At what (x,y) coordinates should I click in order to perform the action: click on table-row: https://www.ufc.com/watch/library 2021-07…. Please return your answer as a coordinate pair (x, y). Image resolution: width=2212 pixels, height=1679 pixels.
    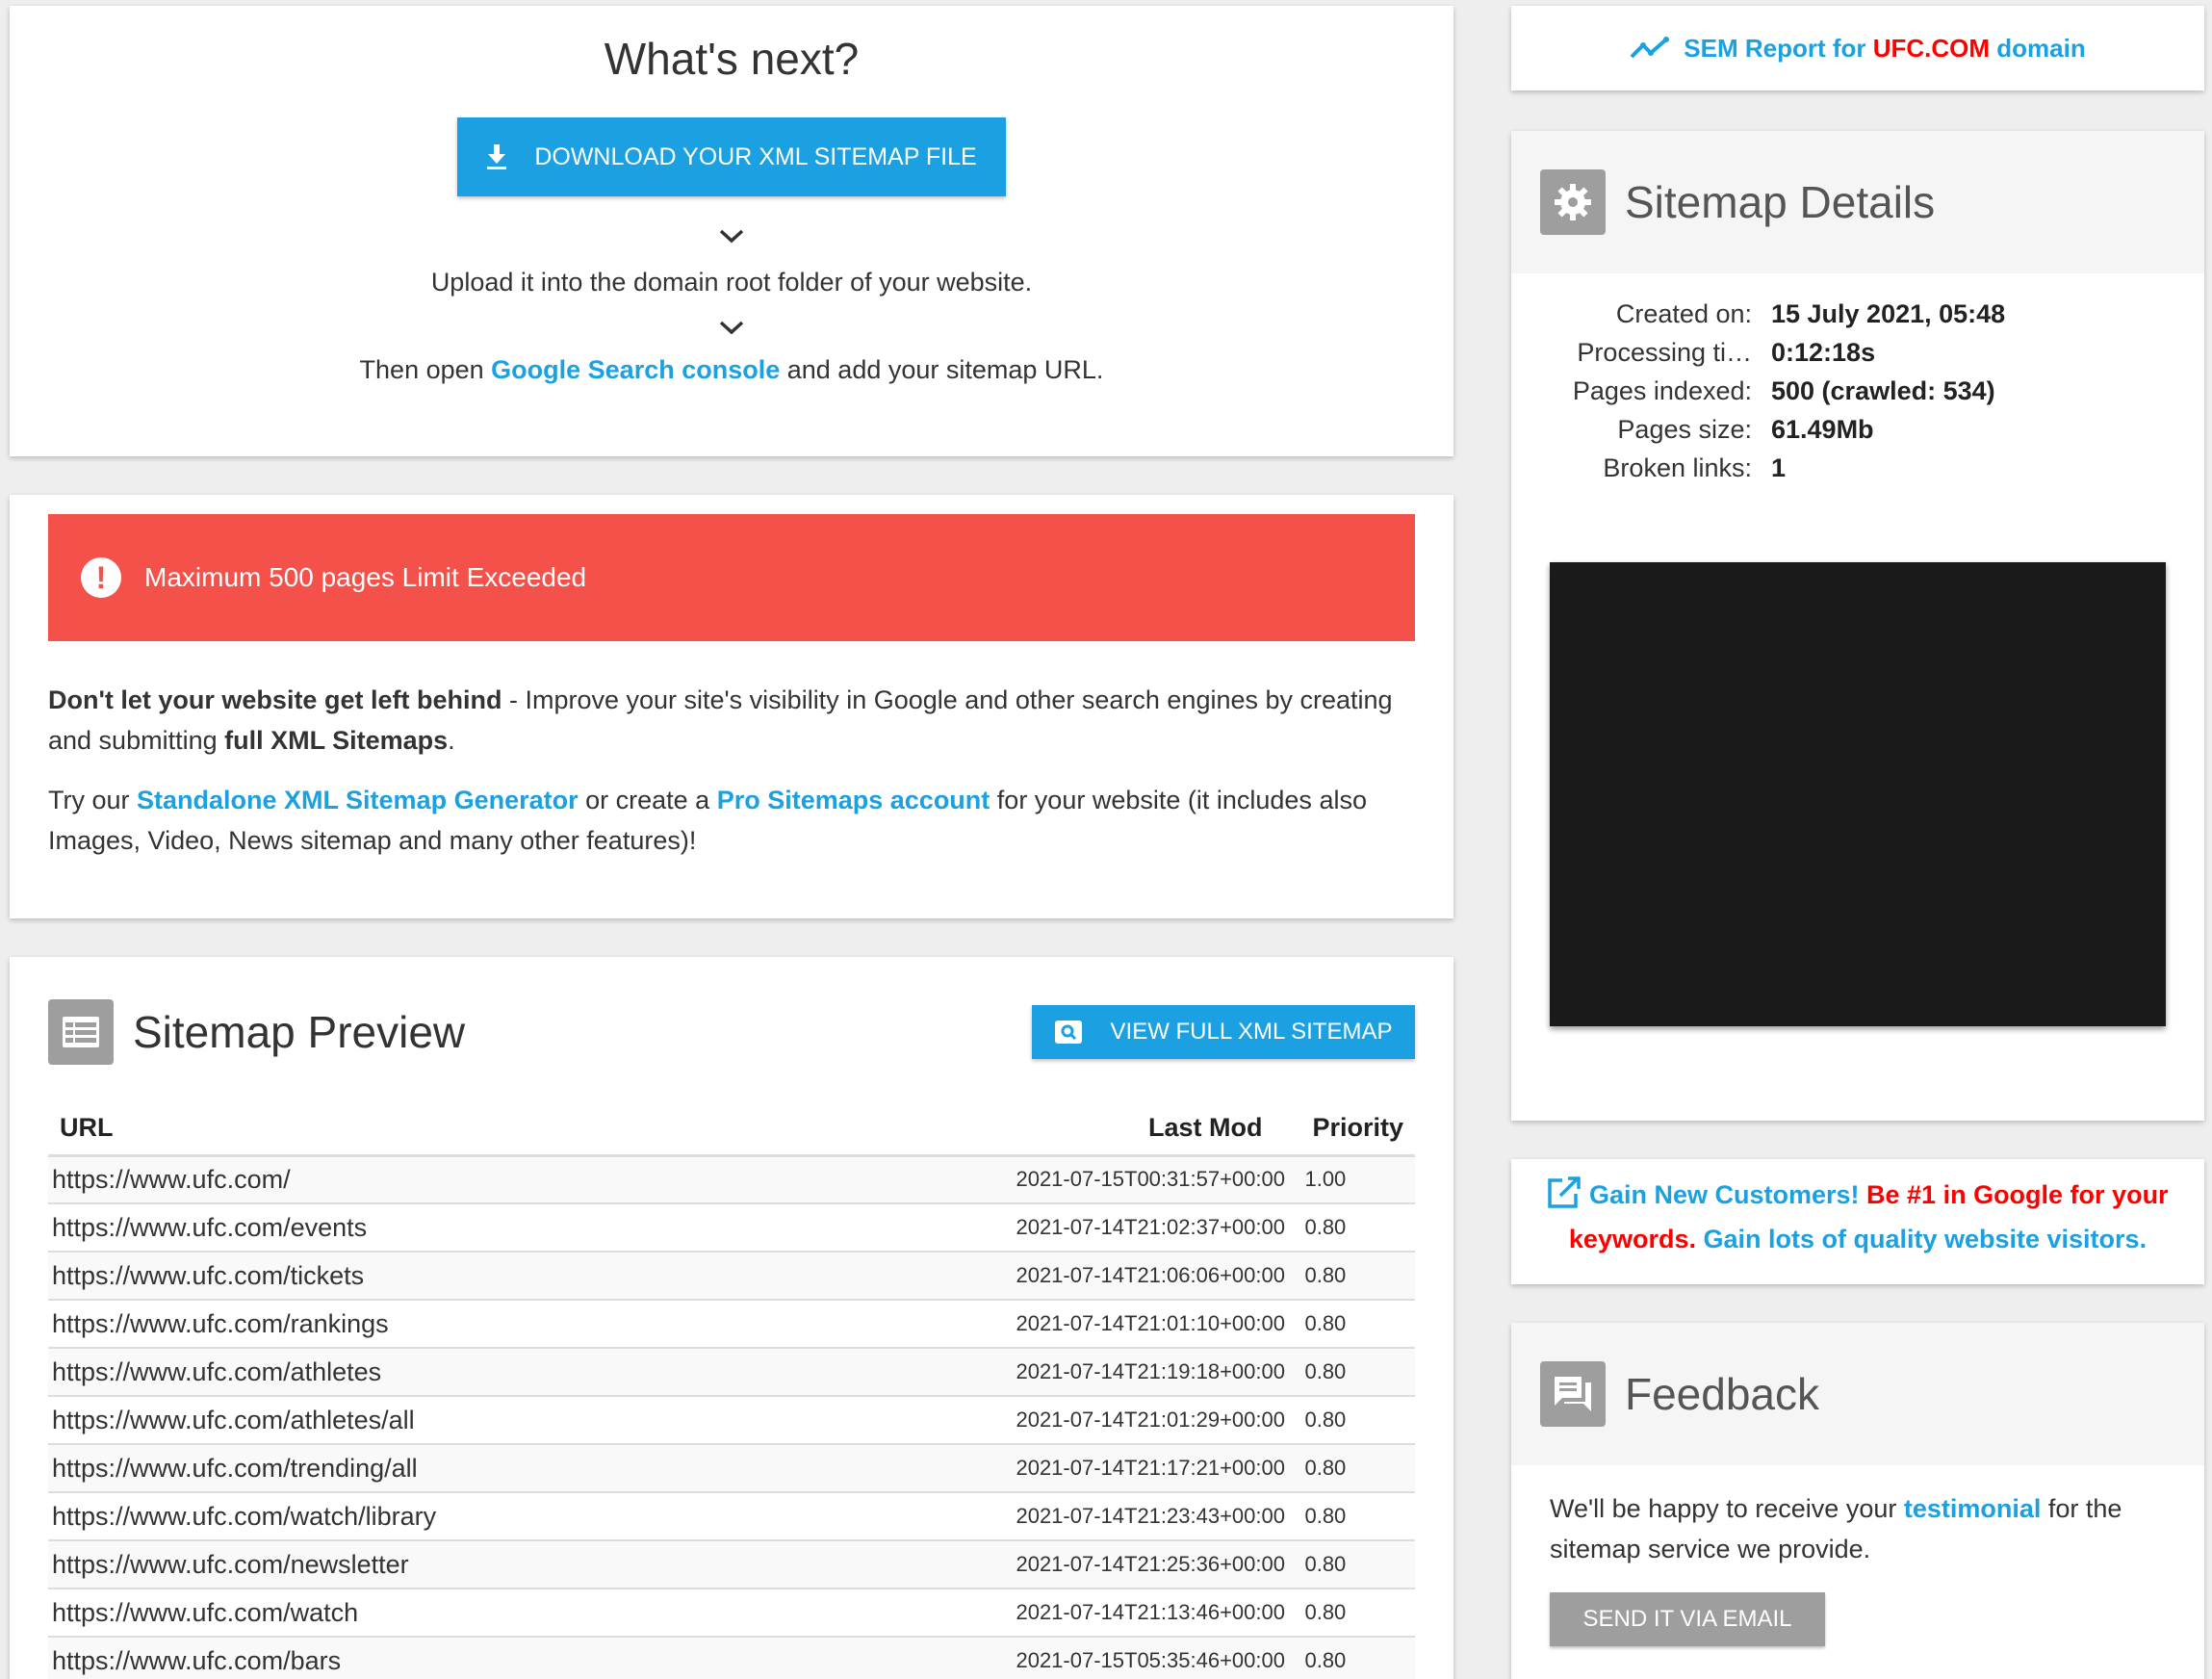
    Looking at the image, I should click on (731, 1516).